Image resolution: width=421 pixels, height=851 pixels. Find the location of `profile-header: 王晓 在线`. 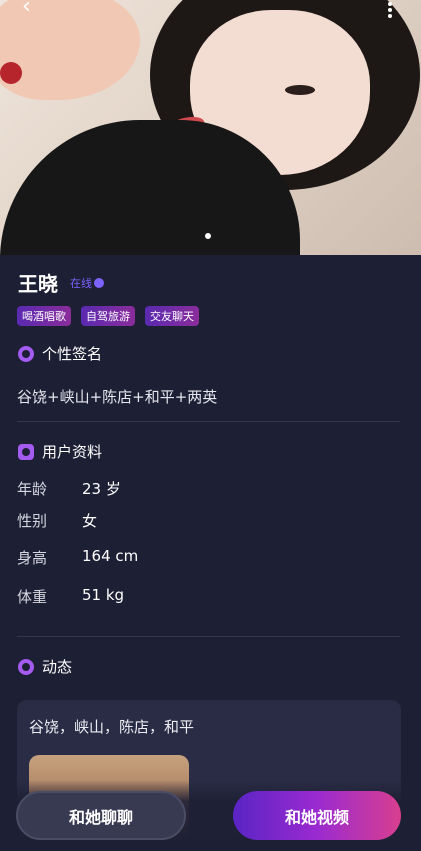

profile-header: 王晓 在线 is located at coordinates (61, 282).